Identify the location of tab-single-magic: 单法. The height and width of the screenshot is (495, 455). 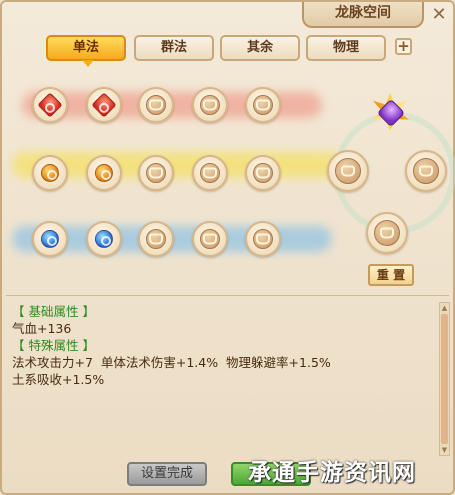
(86, 48).